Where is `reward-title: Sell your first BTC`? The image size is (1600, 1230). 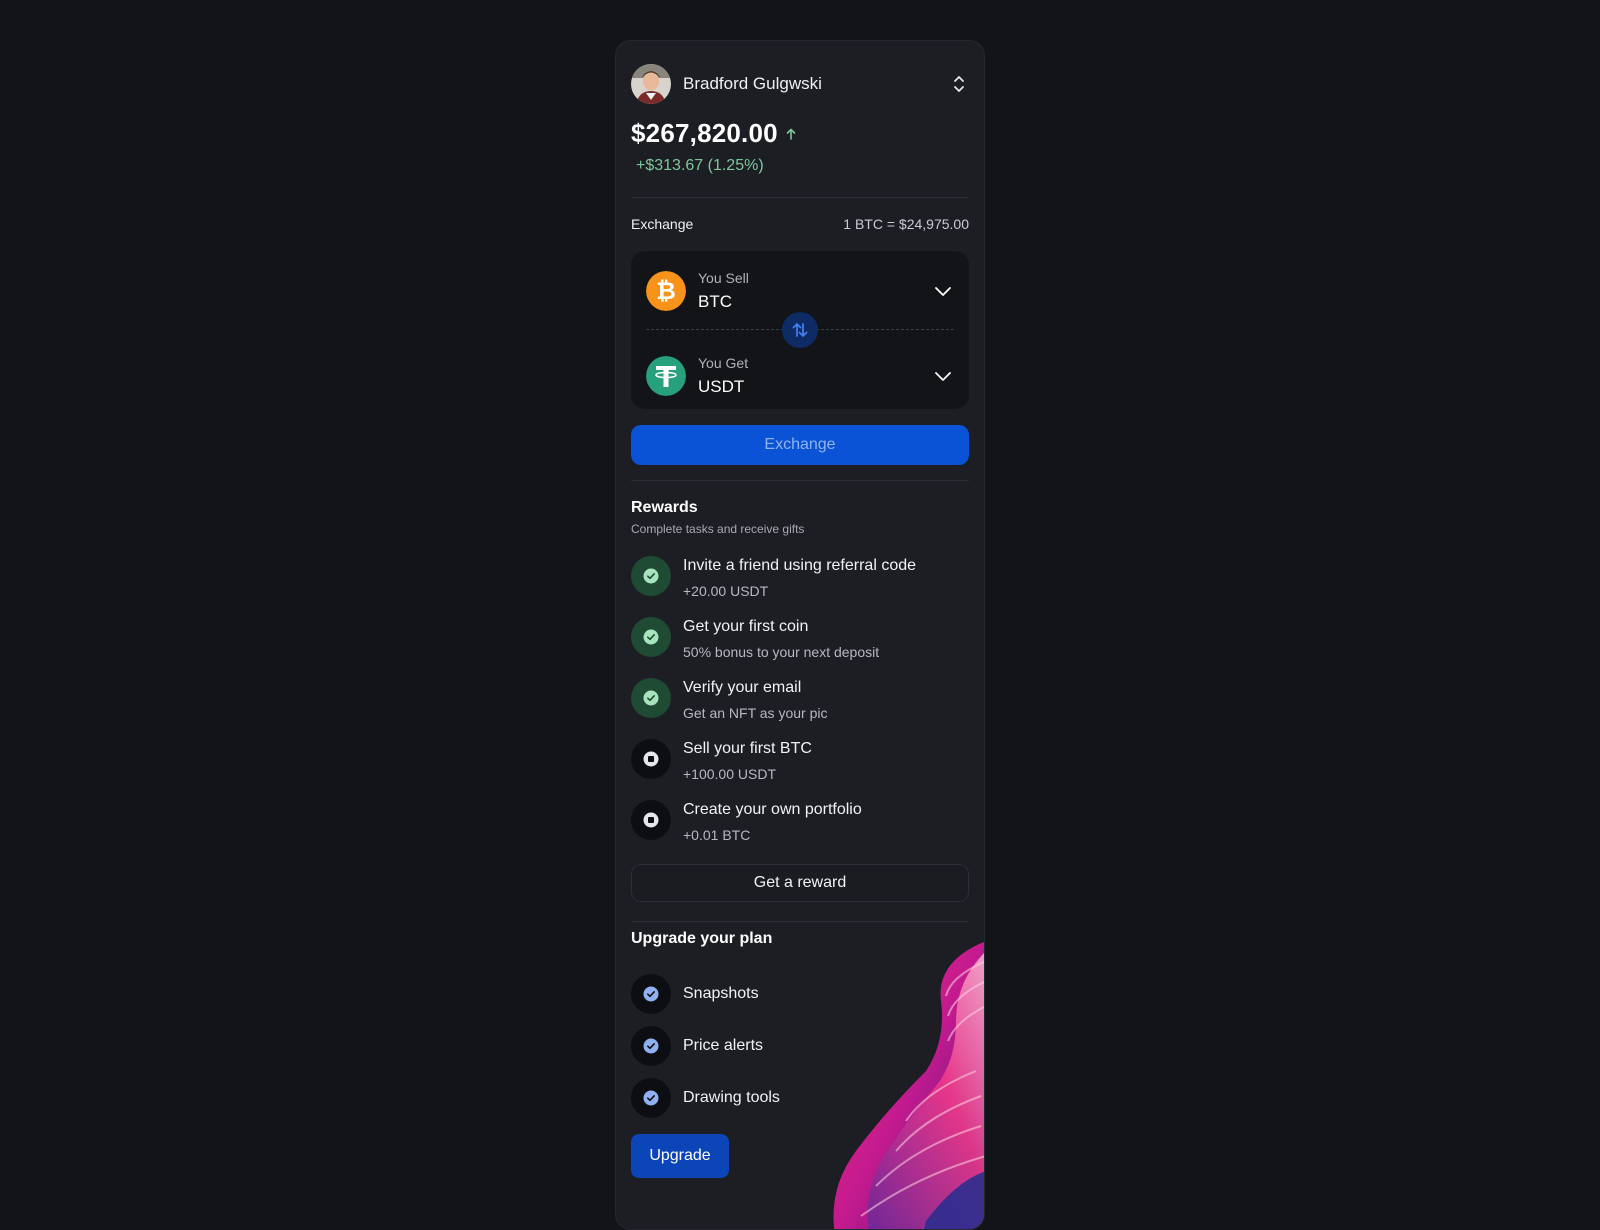 reward-title: Sell your first BTC is located at coordinates (747, 748).